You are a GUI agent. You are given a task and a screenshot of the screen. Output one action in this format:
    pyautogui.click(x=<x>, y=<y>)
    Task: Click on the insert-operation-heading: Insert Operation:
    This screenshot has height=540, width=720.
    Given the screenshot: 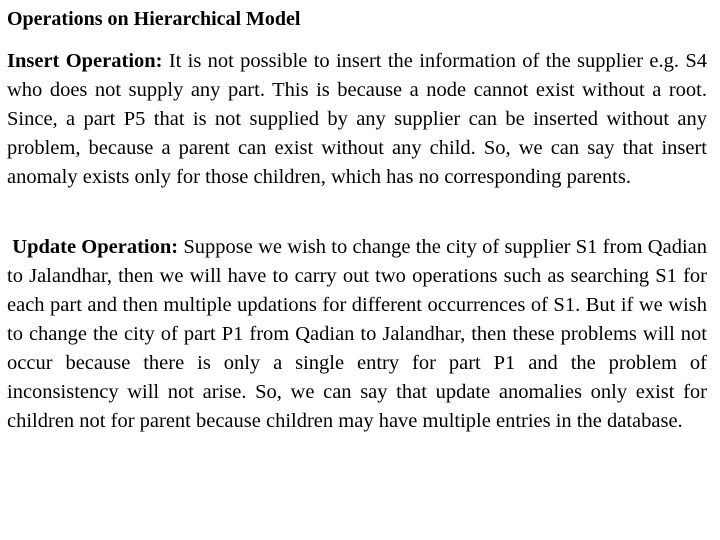 What is the action you would take?
    pyautogui.click(x=85, y=61)
    